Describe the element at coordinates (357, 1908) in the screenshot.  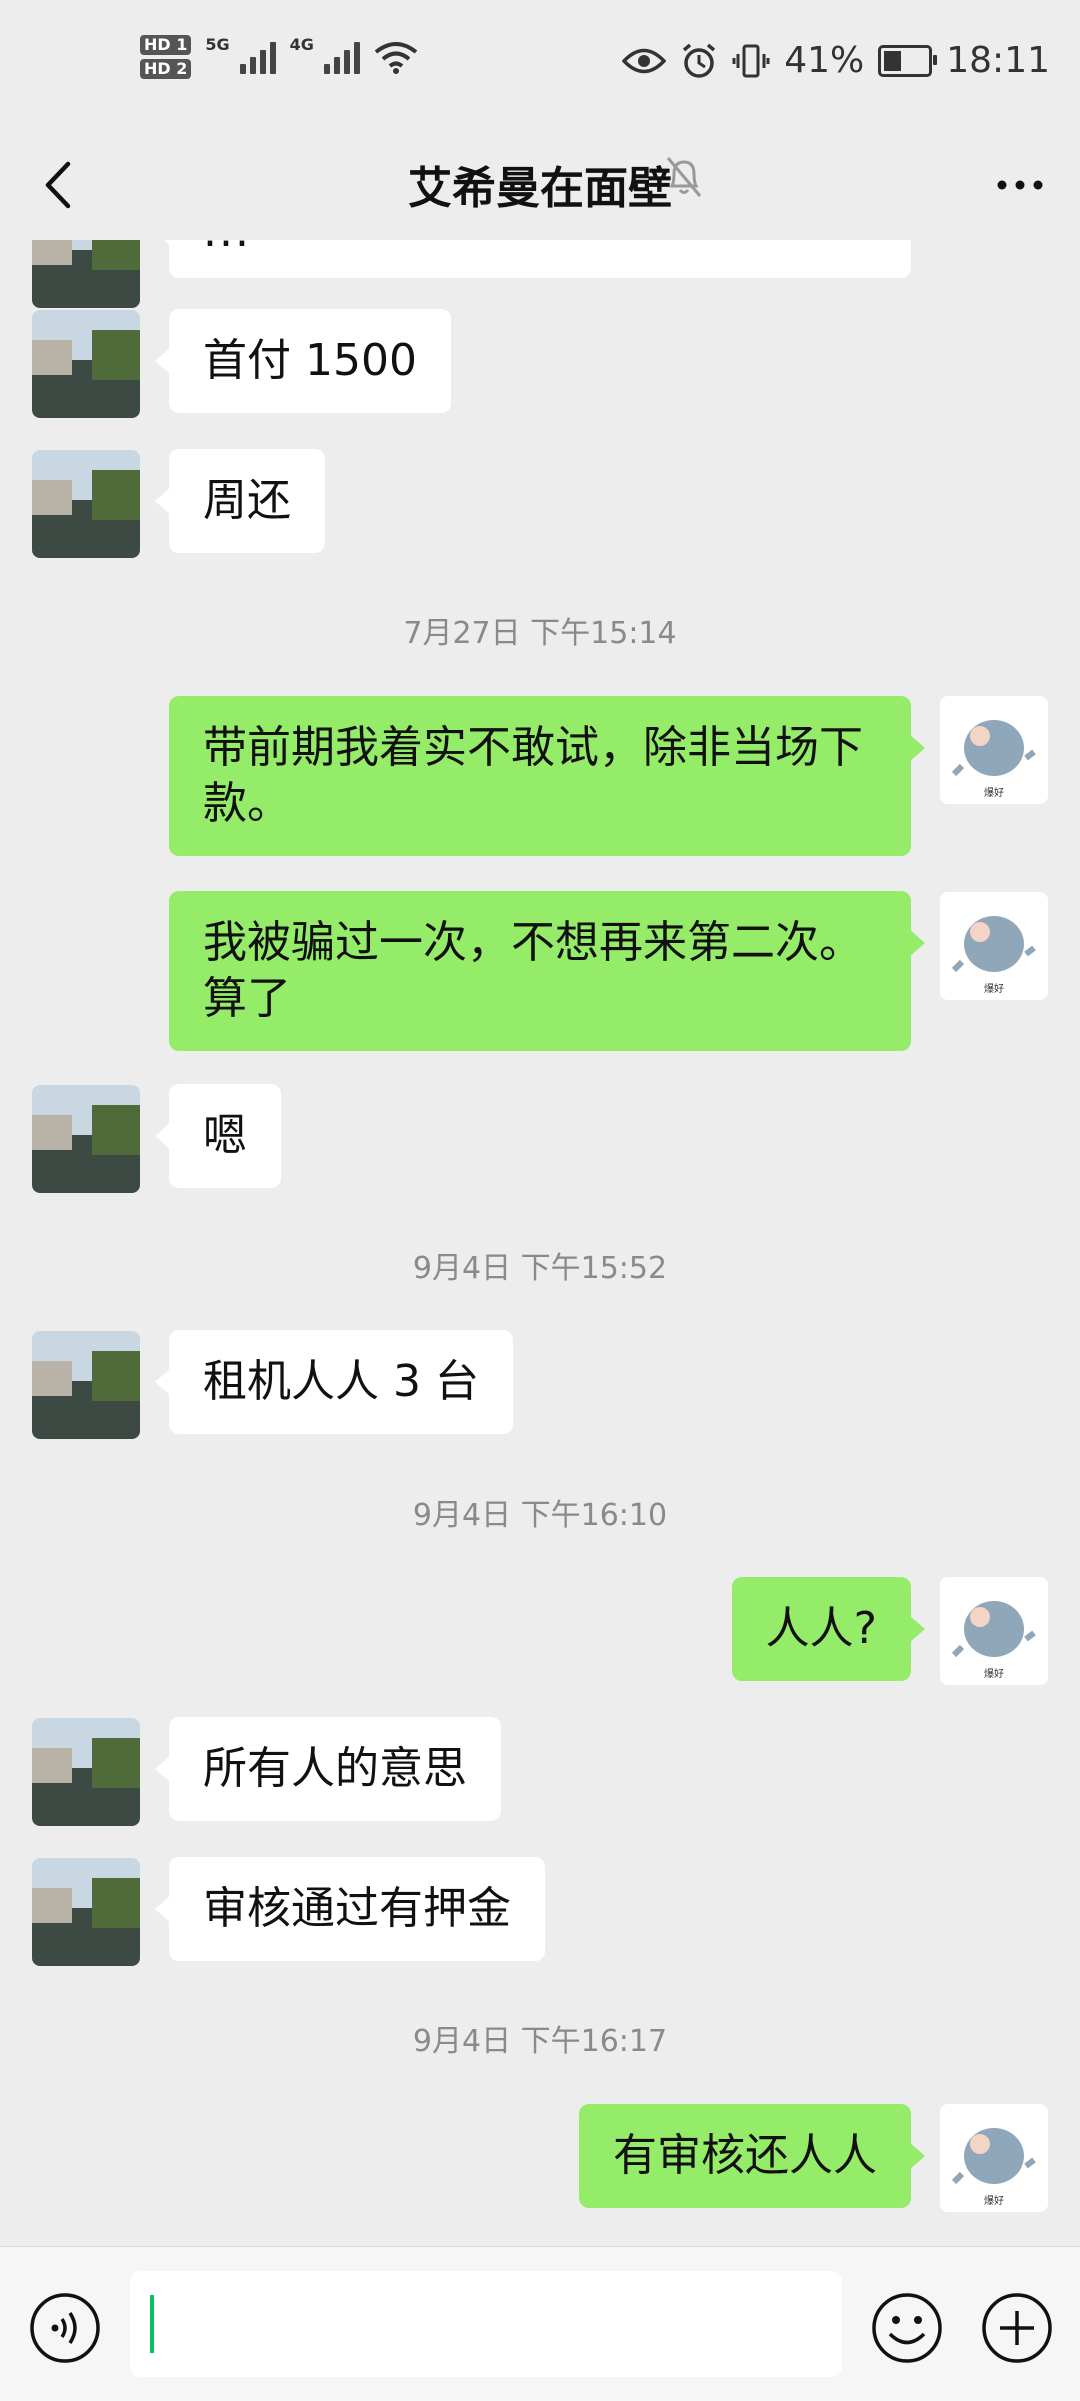
I see `message-text: 审核通过有押金` at that location.